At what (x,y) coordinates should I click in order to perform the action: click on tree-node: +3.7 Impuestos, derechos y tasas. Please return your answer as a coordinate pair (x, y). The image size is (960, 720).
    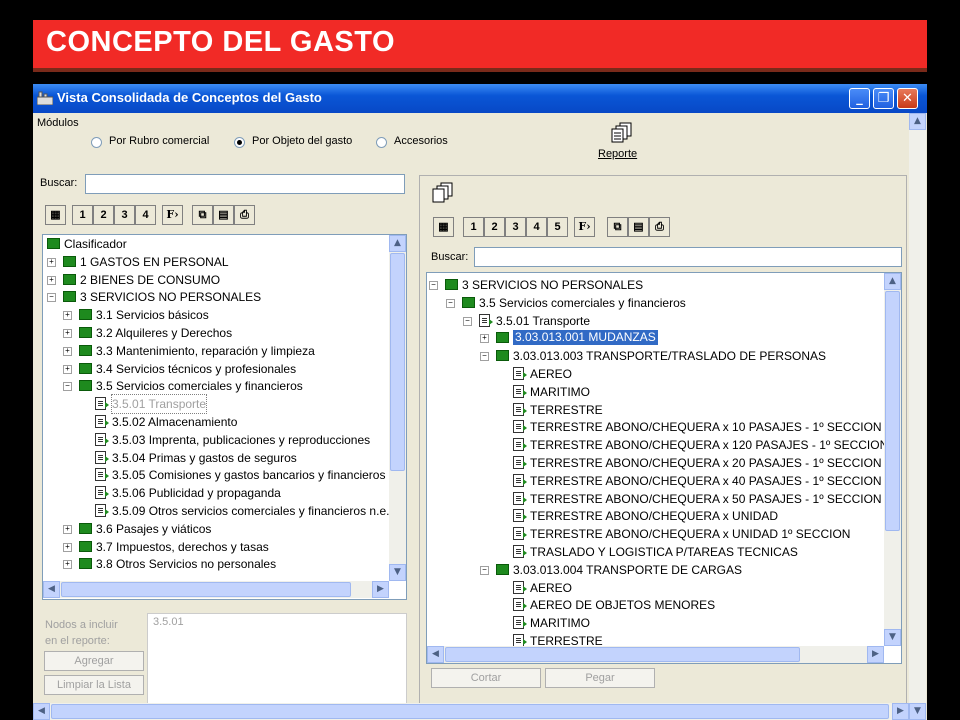
    Looking at the image, I should click on (216, 547).